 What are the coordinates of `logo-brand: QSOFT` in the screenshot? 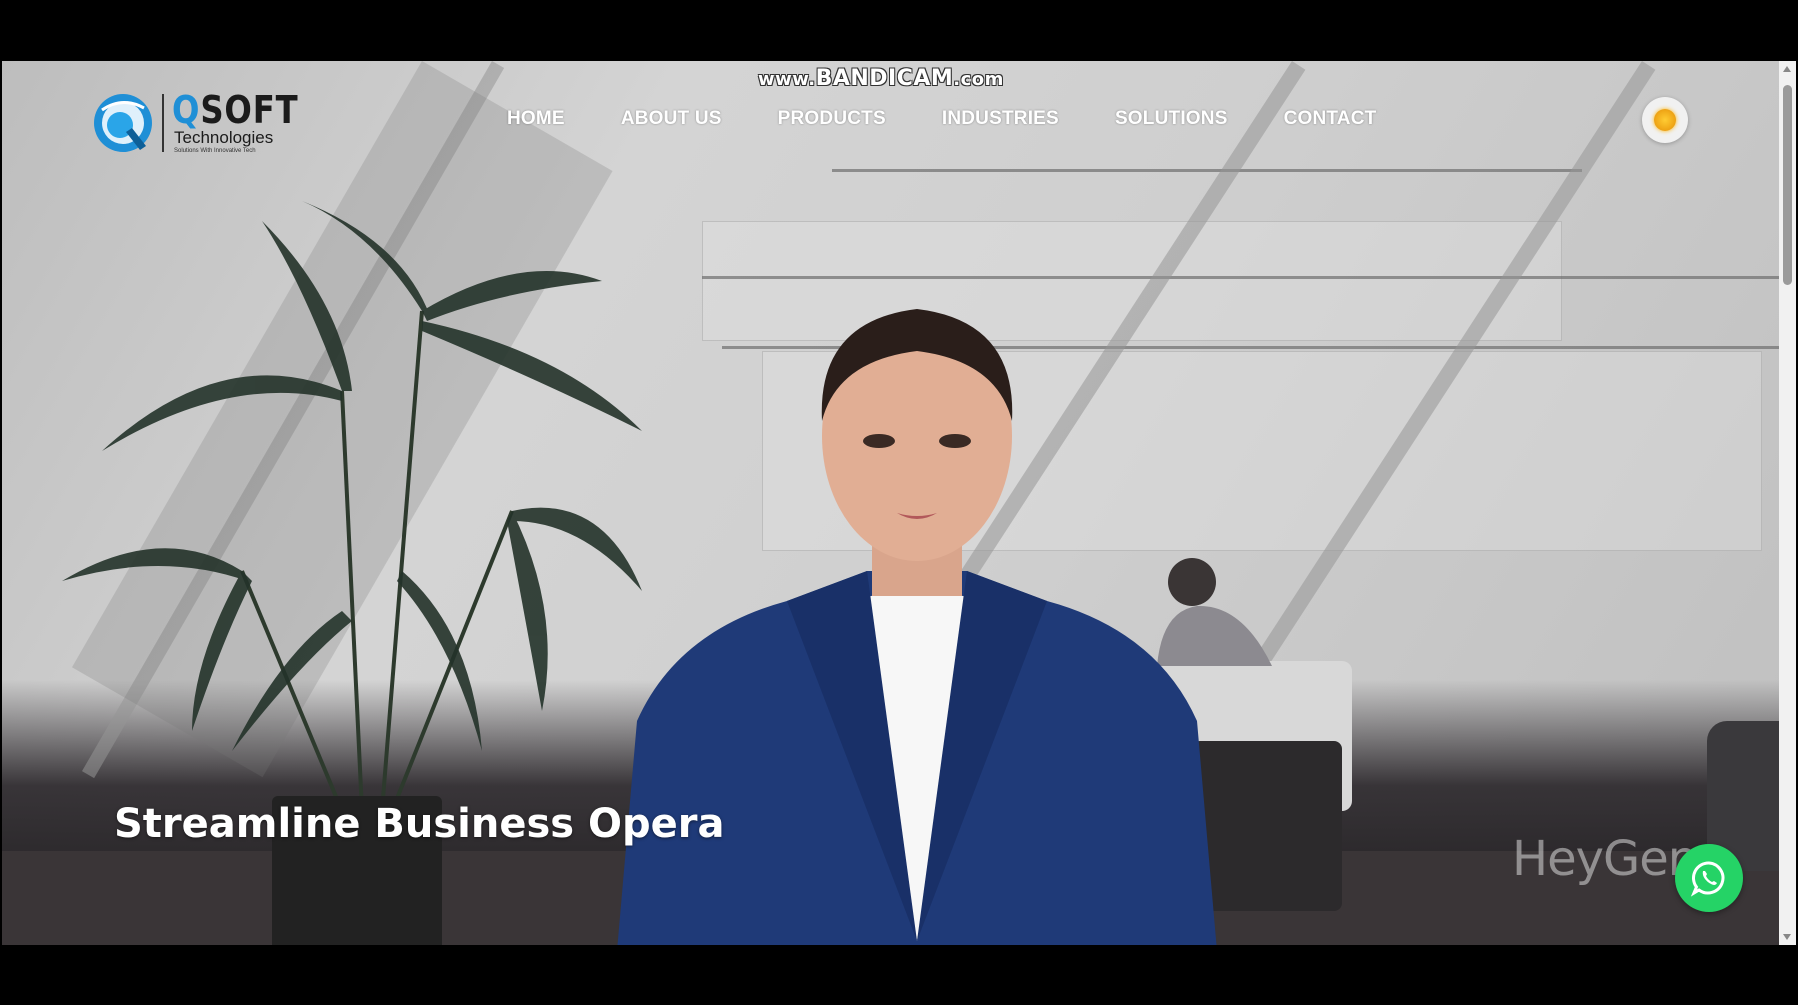 It's located at (235, 110).